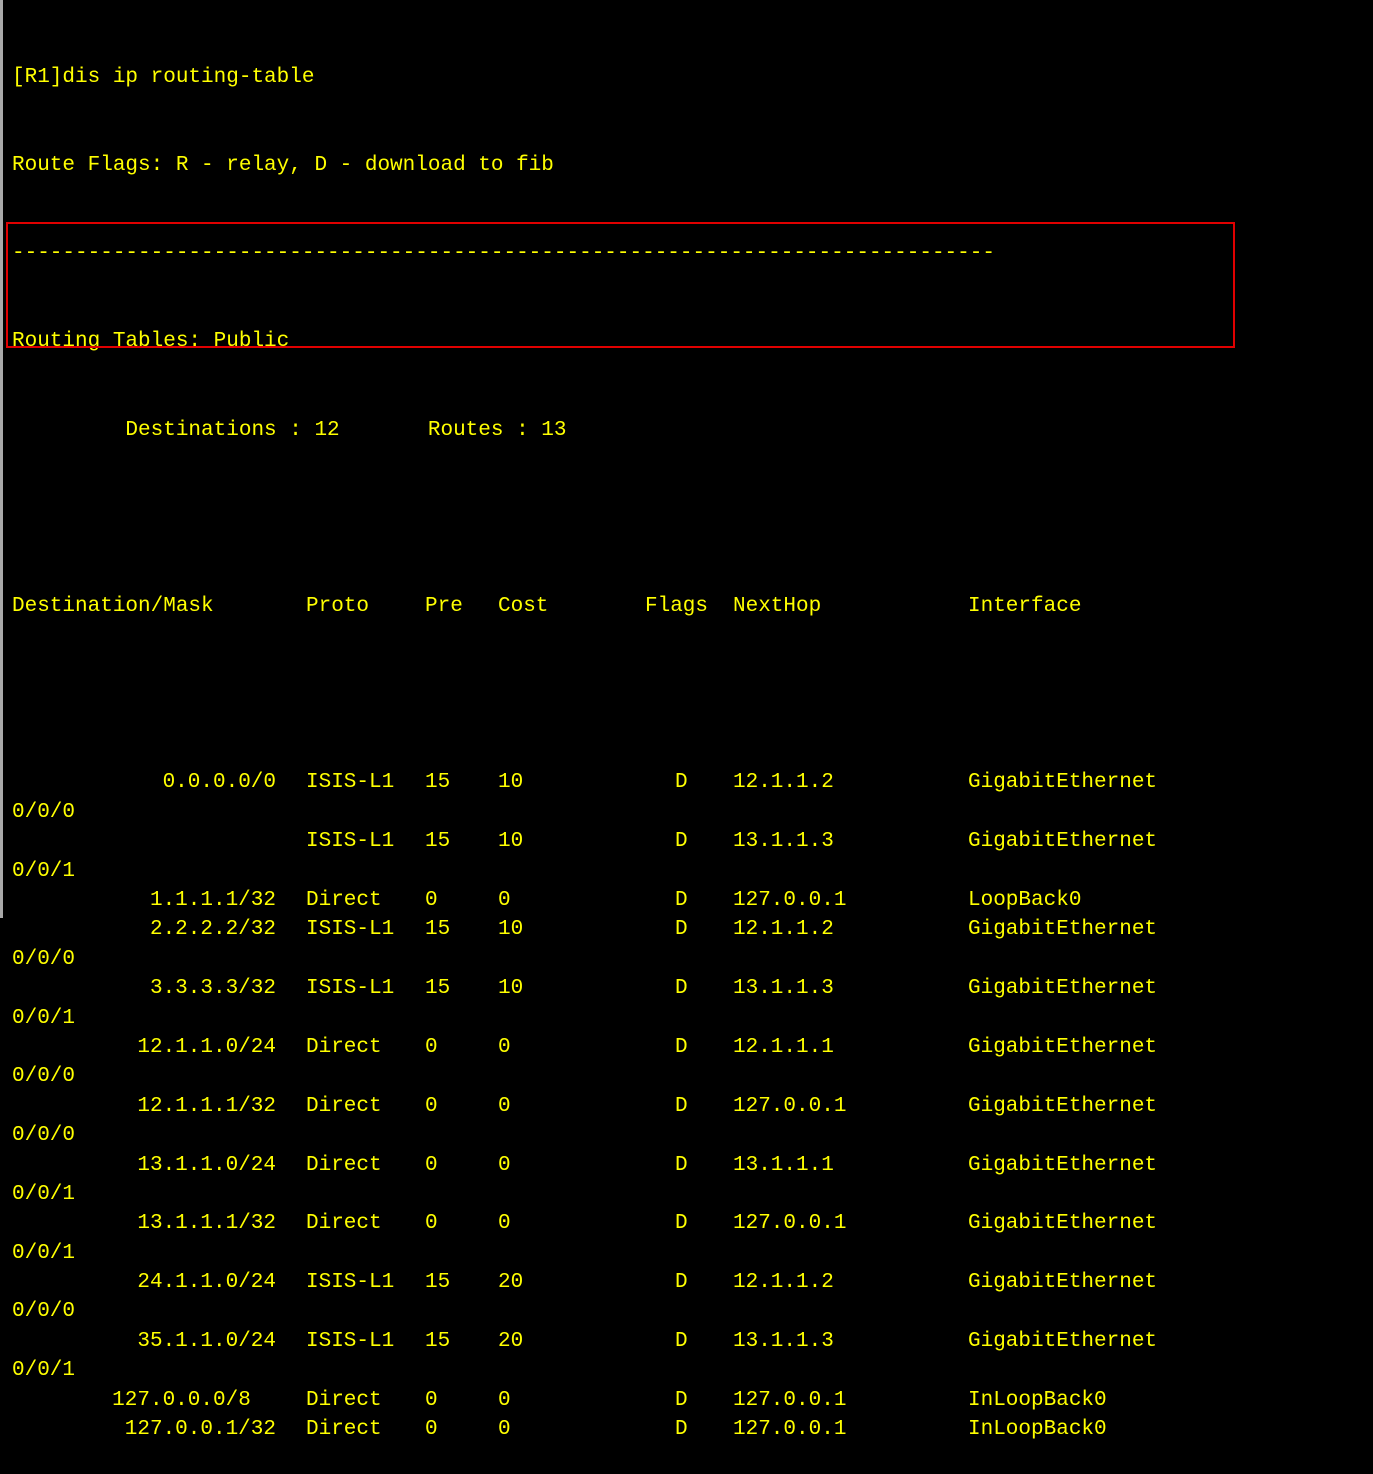 The image size is (1373, 1474). I want to click on route-destination: 24.1.1.0/24, so click(206, 1283).